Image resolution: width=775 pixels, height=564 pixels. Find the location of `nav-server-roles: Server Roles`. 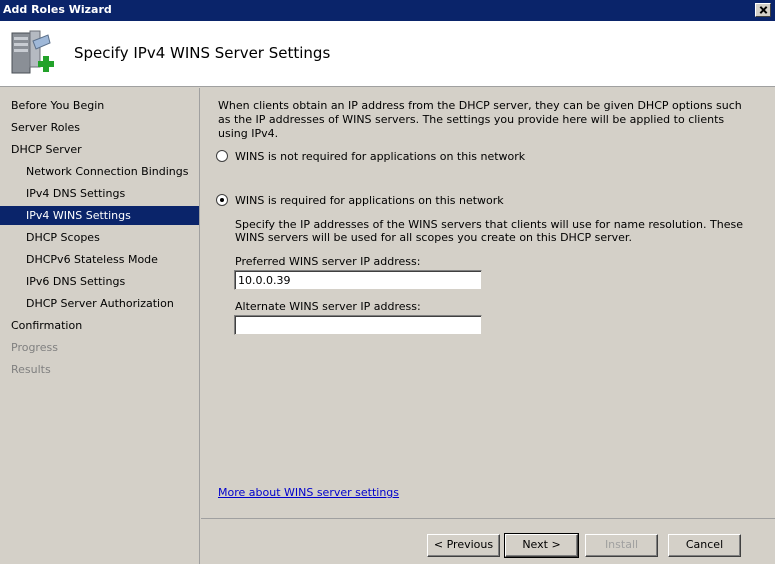

nav-server-roles: Server Roles is located at coordinates (99, 127).